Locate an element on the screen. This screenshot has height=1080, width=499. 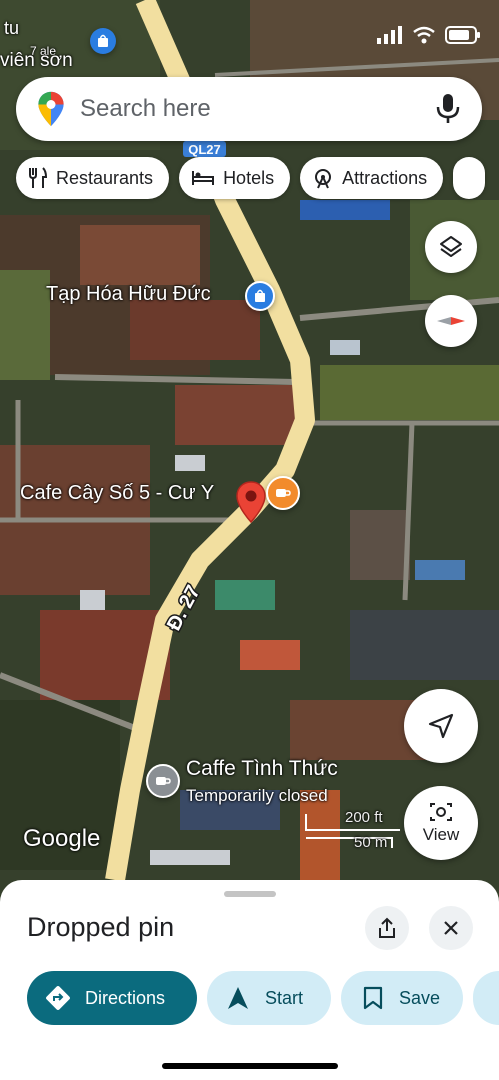
poi-caffe-status: Temporarily closed is located at coordinates (257, 795).